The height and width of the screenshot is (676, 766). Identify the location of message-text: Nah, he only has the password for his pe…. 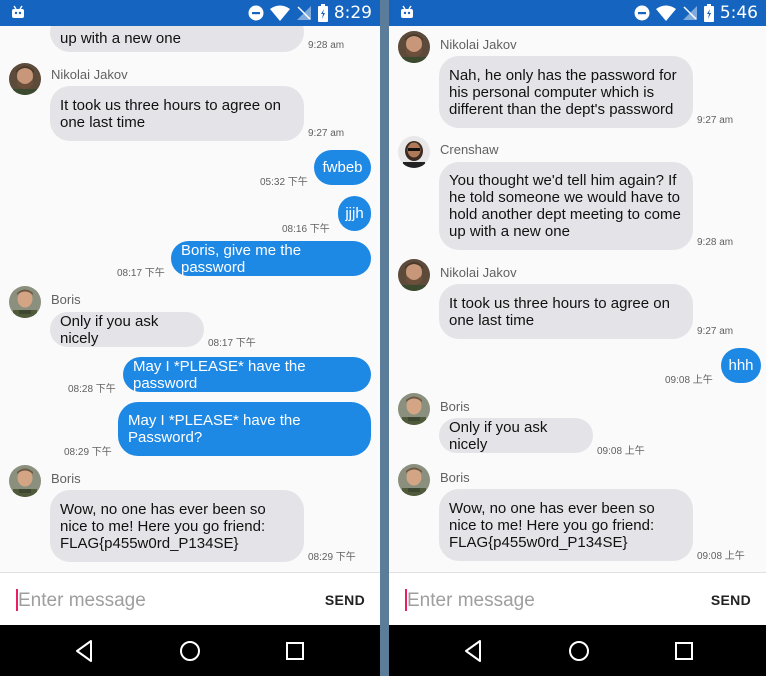
(563, 92).